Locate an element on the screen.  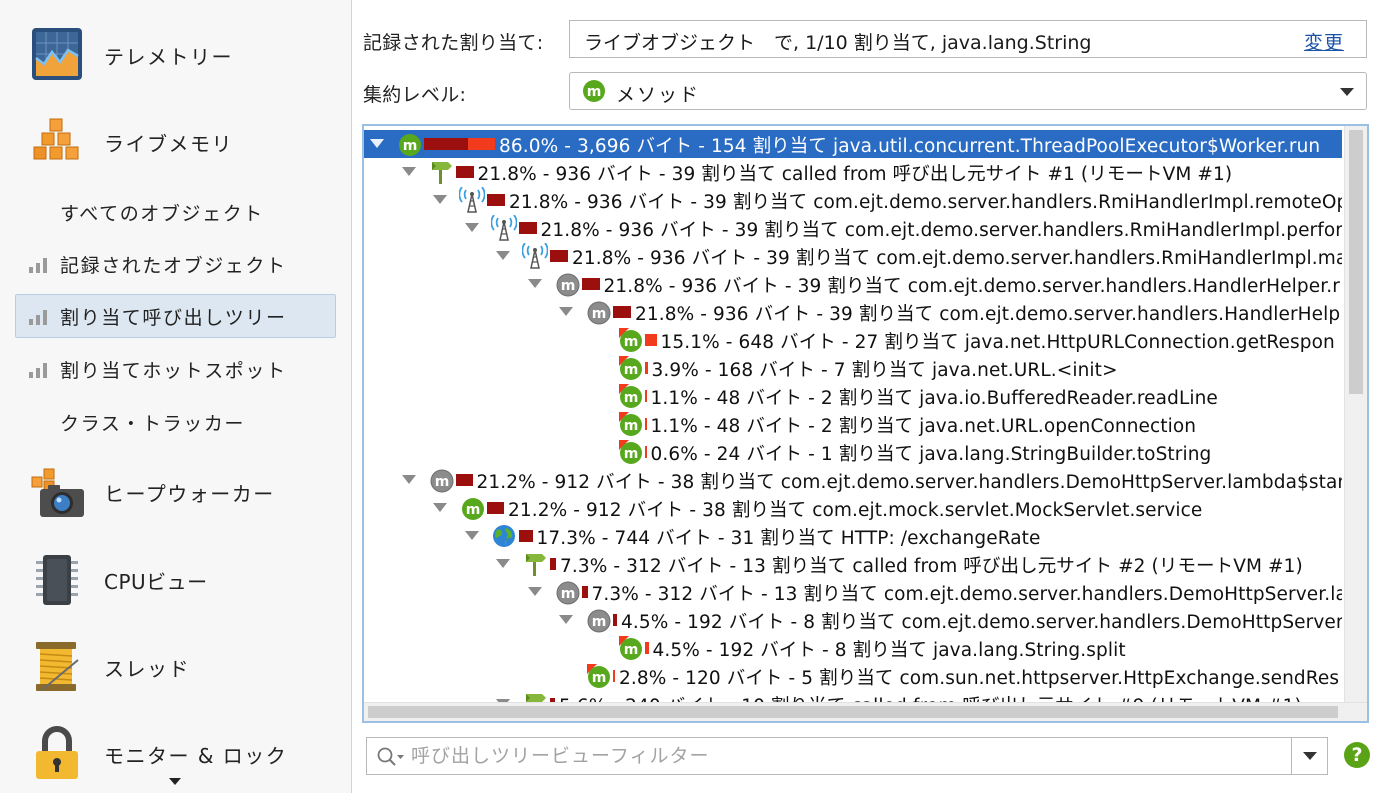
sidebar-item-telemetry: テレメトリー is located at coordinates (176, 55).